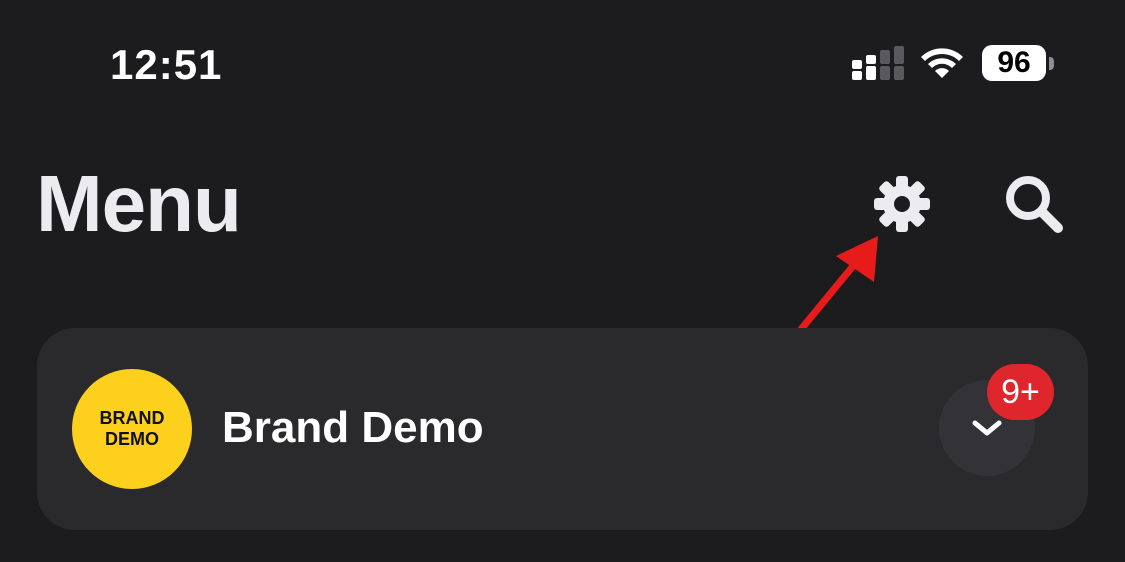 This screenshot has width=1125, height=562. I want to click on brand-logo-line-2: DEMO, so click(132, 439).